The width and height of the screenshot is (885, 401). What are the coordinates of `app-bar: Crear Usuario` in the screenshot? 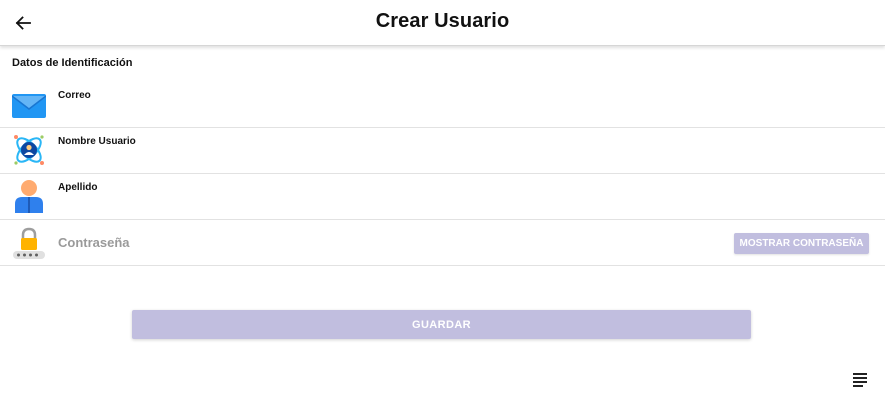 It's located at (442, 23).